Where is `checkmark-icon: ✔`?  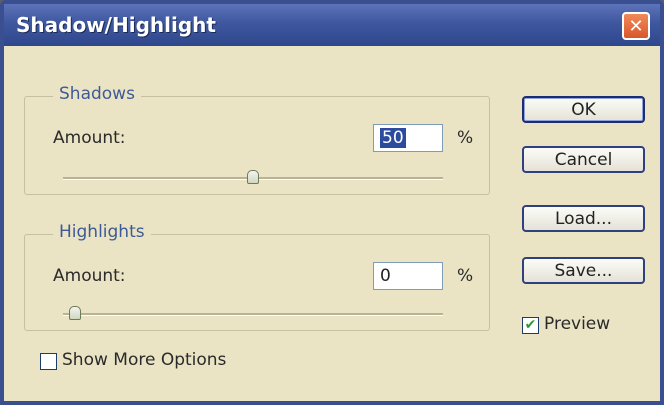
checkmark-icon: ✔ is located at coordinates (530, 325).